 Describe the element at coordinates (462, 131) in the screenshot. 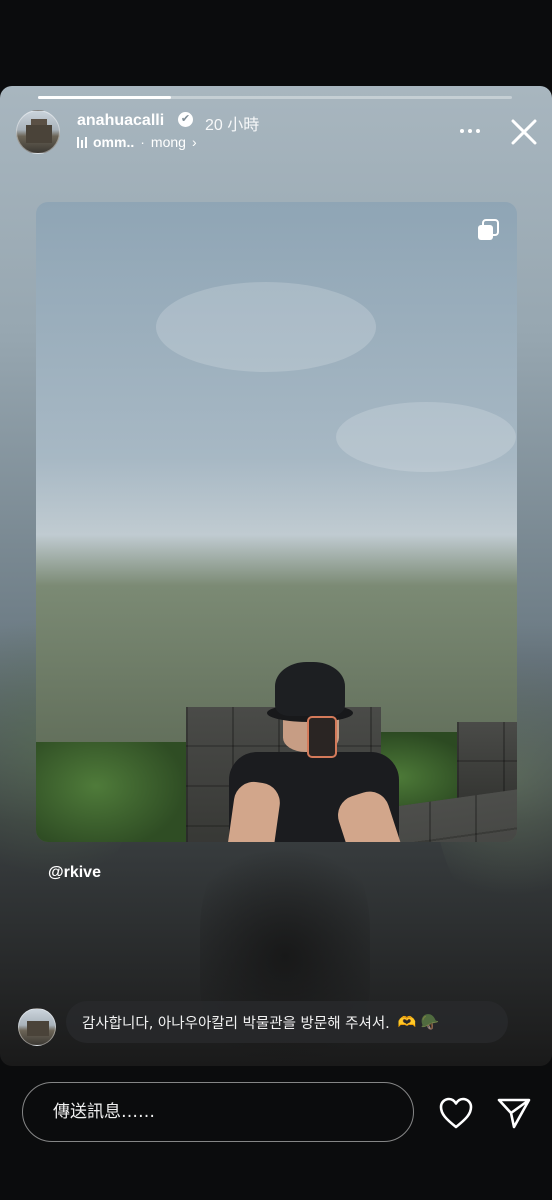

I see `more-dots-icon` at that location.